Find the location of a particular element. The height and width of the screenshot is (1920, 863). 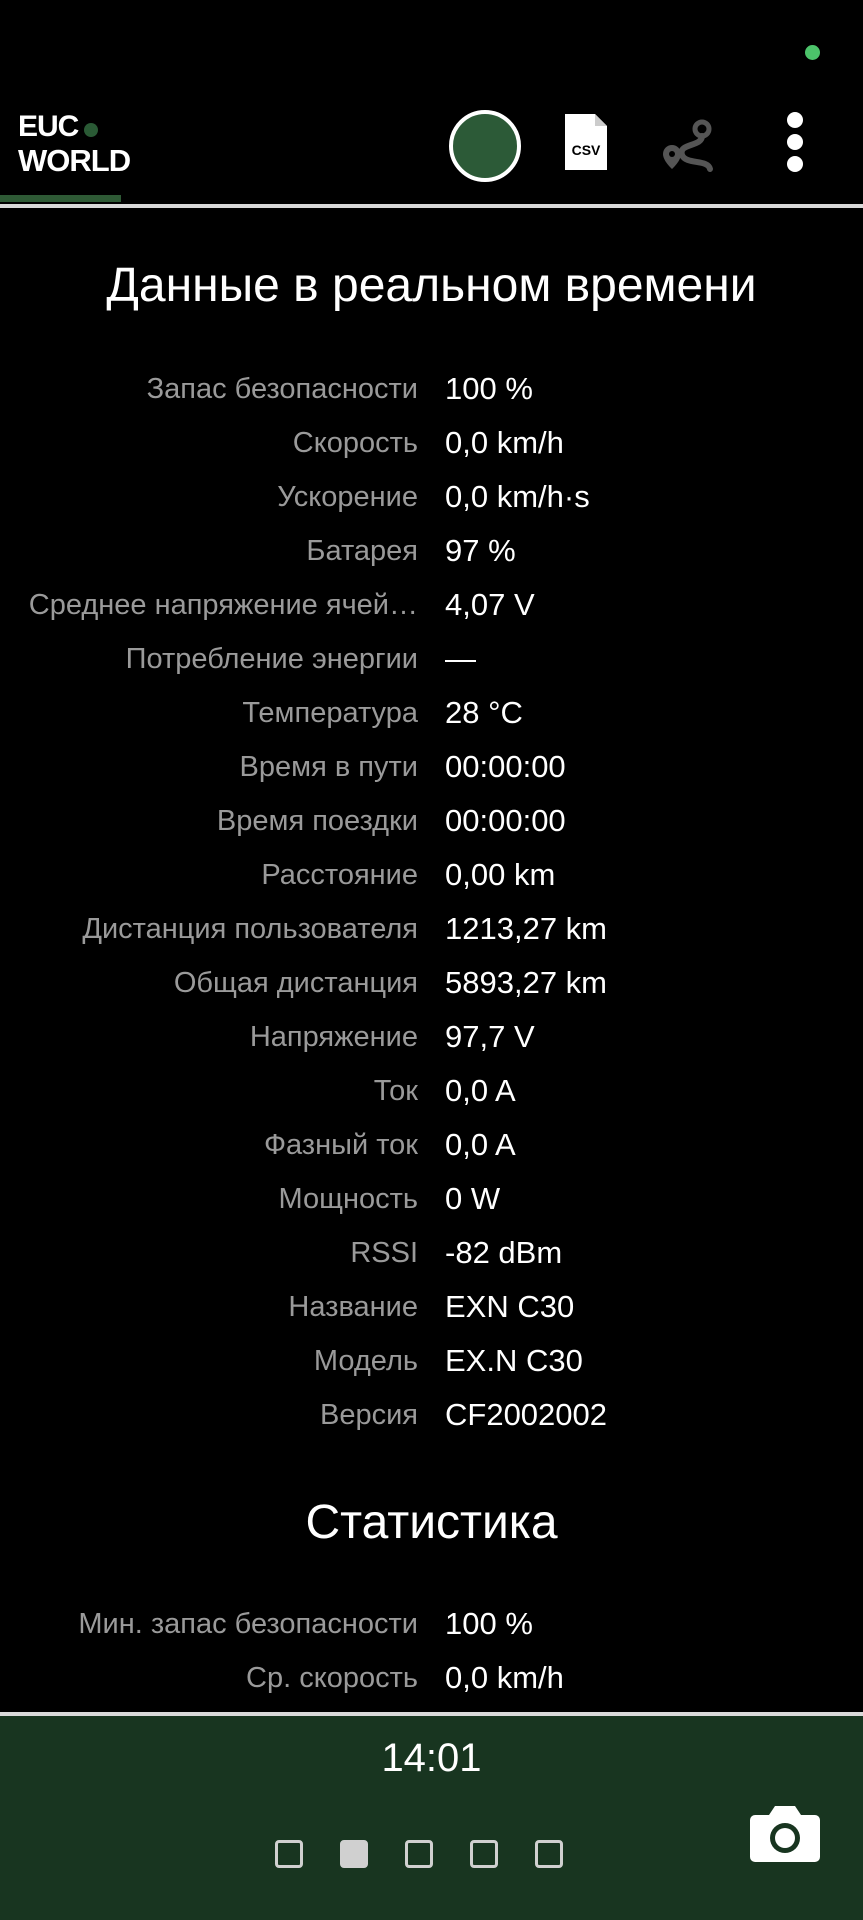

data-row: Мощность 0 W is located at coordinates (431, 1202).